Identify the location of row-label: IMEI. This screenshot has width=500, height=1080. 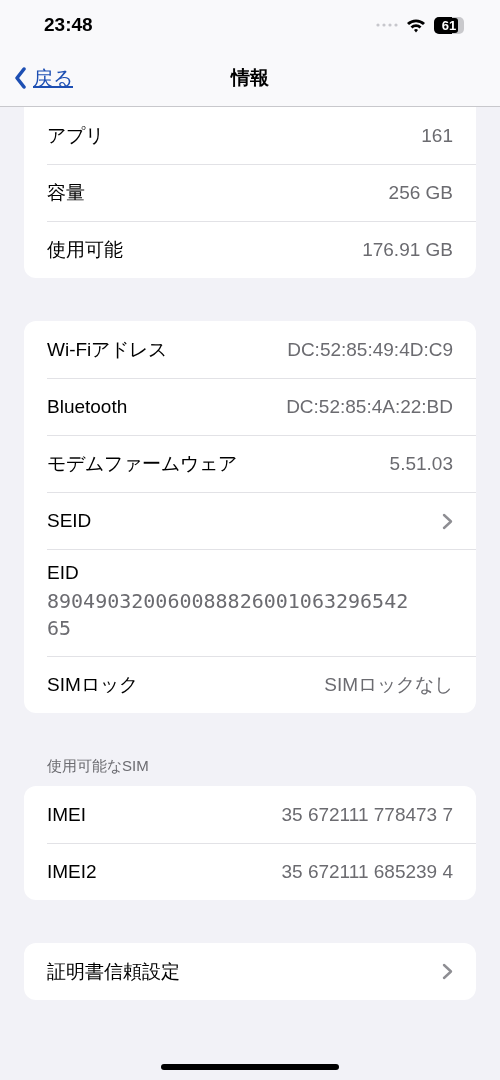
(67, 814).